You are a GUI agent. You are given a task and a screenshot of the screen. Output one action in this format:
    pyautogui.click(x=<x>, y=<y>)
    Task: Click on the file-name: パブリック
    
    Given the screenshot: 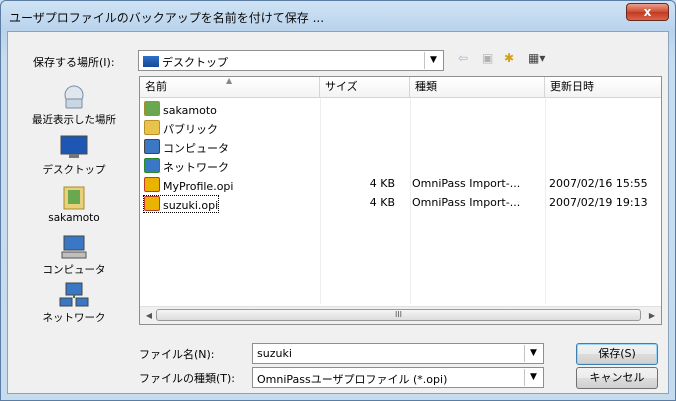 What is the action you would take?
    pyautogui.click(x=190, y=129)
    